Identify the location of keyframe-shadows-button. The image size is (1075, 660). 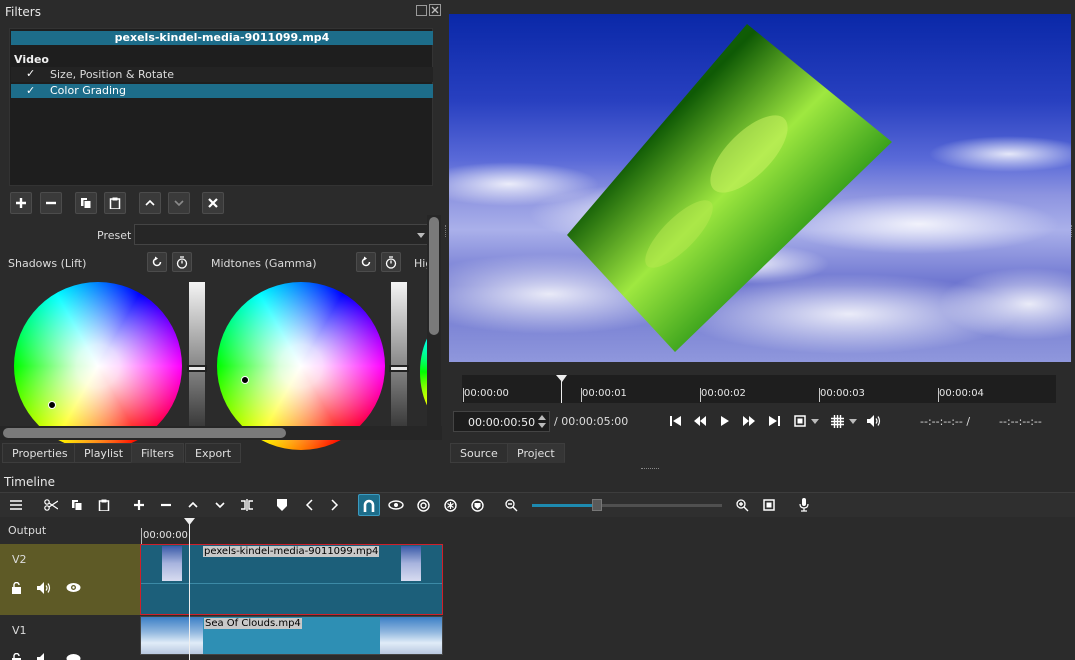
(182, 262).